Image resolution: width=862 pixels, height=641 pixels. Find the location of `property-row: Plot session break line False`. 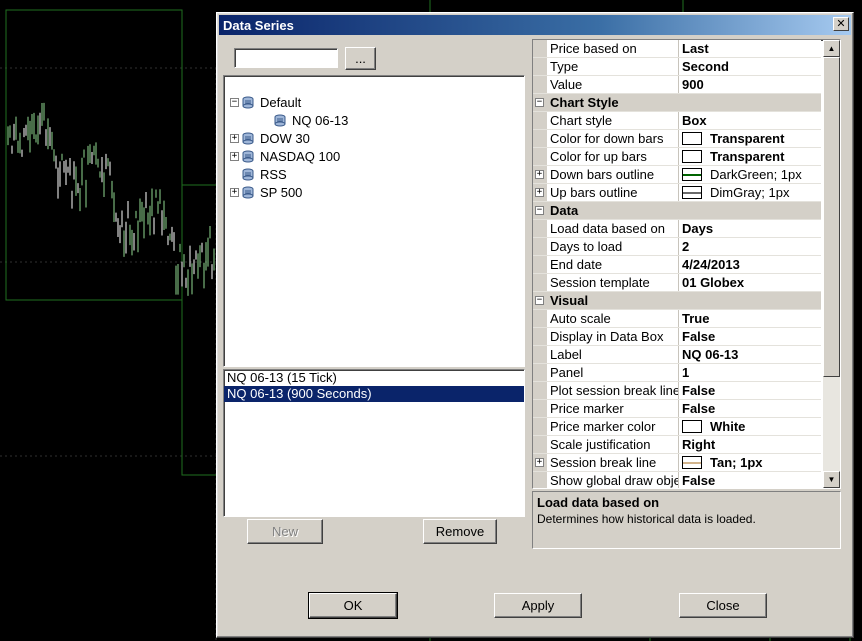

property-row: Plot session break line False is located at coordinates (677, 391).